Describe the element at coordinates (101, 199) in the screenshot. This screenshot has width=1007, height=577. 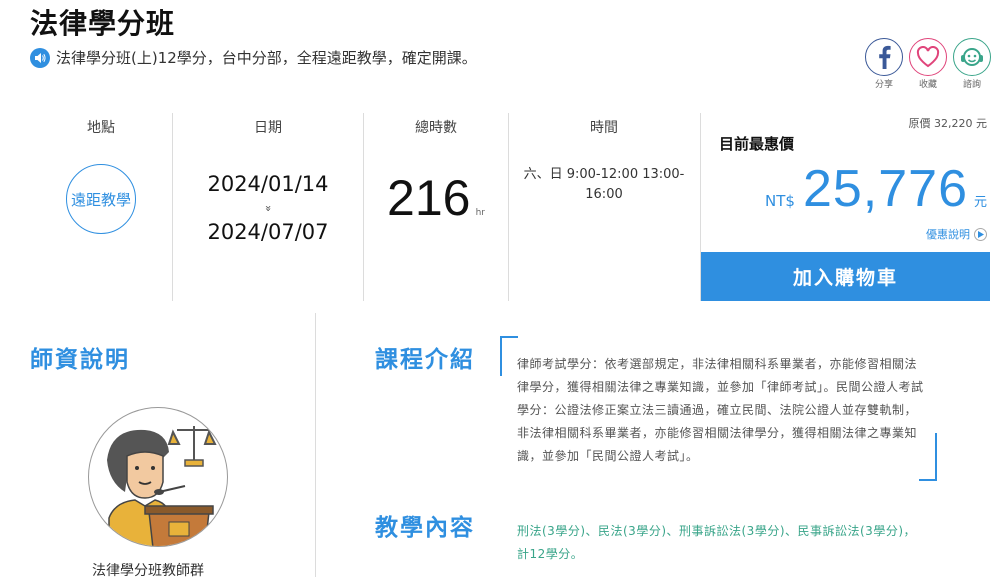
I see `location-badge: 遠距教學` at that location.